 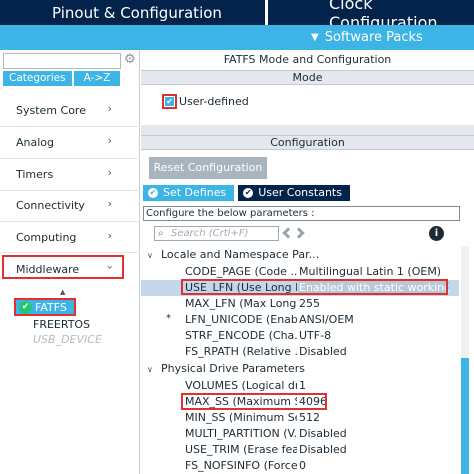 I want to click on sidebar-item-timers: Timers ›, so click(x=61, y=174).